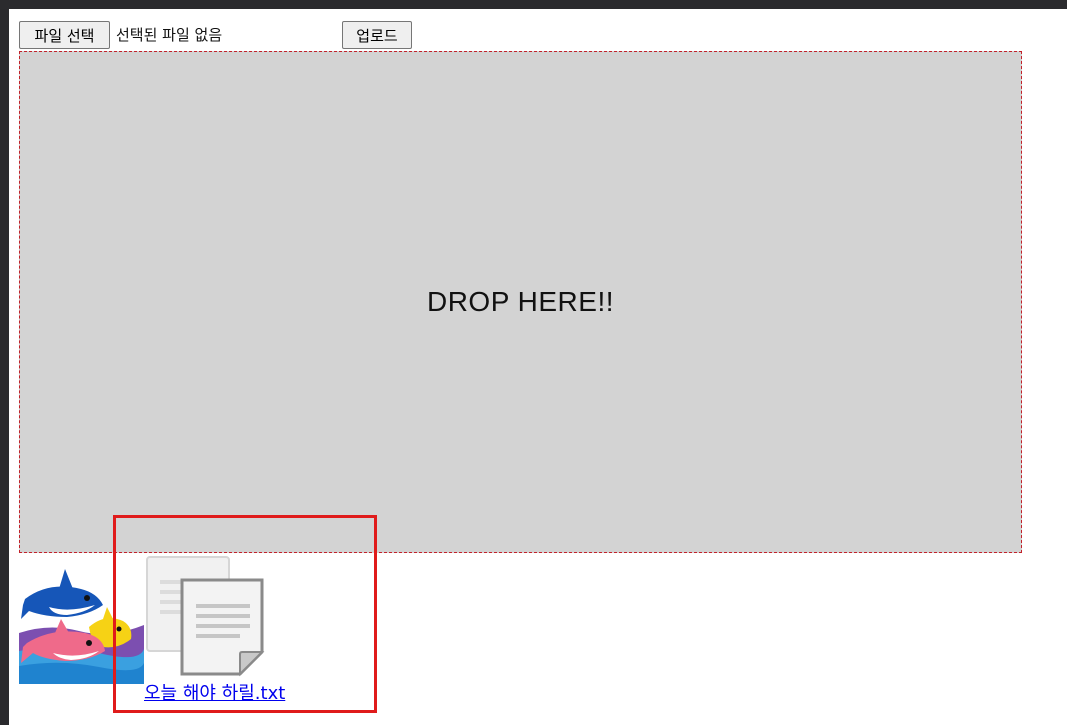 The height and width of the screenshot is (725, 1067). I want to click on upload-button: 업로드, so click(377, 35).